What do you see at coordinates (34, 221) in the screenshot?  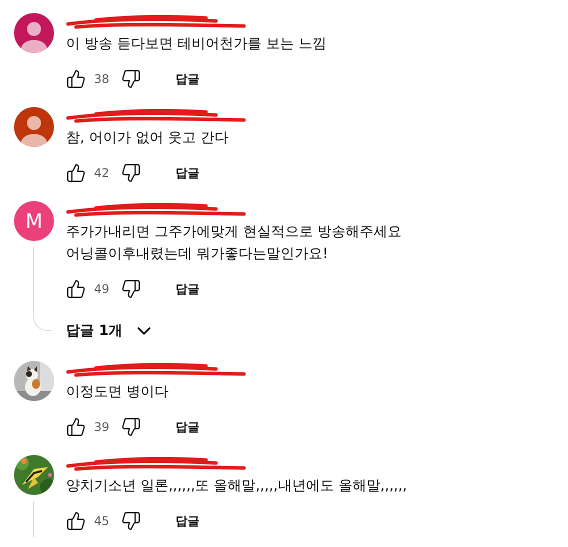 I see `avatar: M` at bounding box center [34, 221].